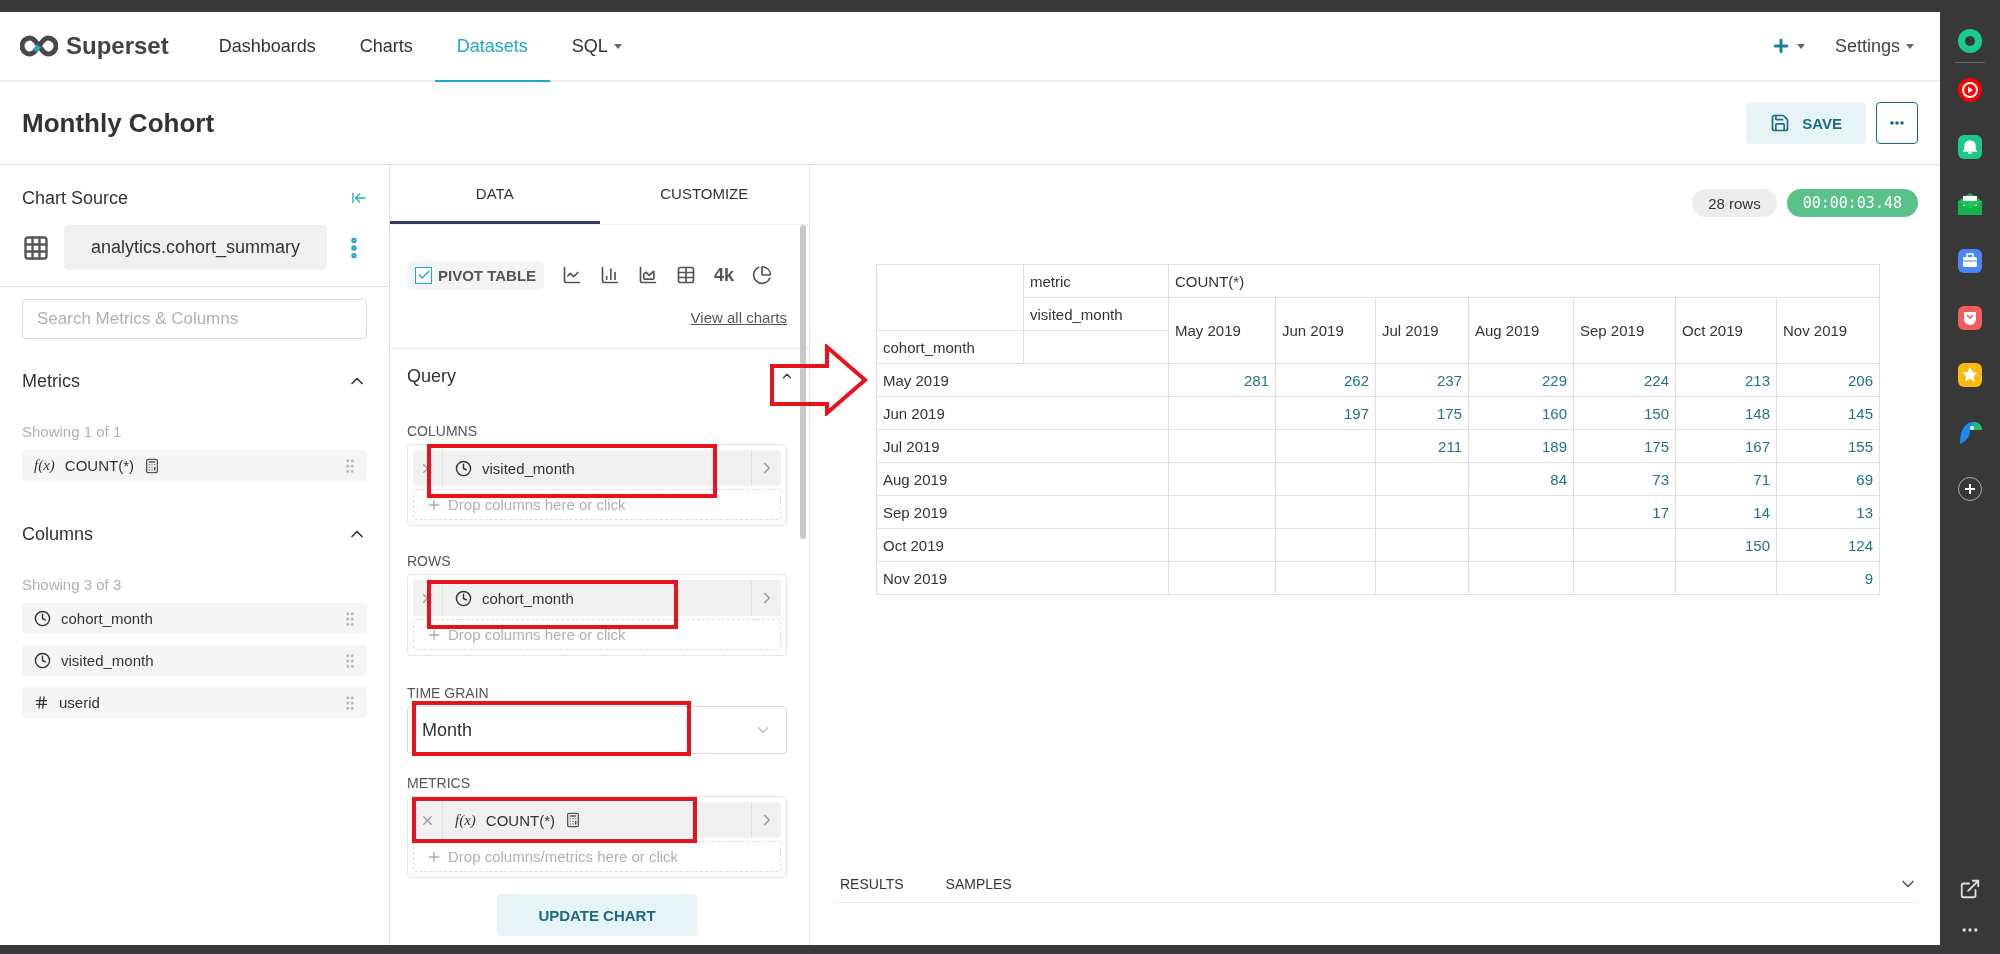  Describe the element at coordinates (762, 275) in the screenshot. I see `pie-chart-icon` at that location.